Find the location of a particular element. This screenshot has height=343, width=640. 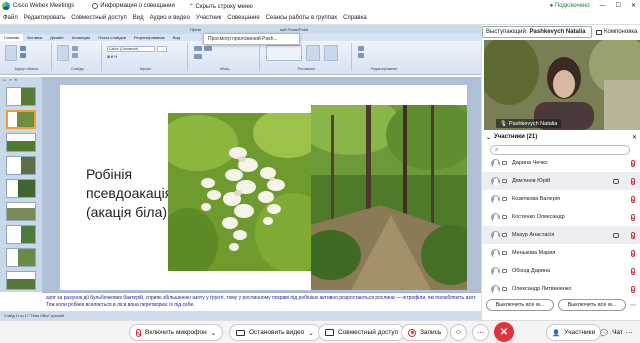

list-item: Козелкова Валерія is located at coordinates (561, 199).